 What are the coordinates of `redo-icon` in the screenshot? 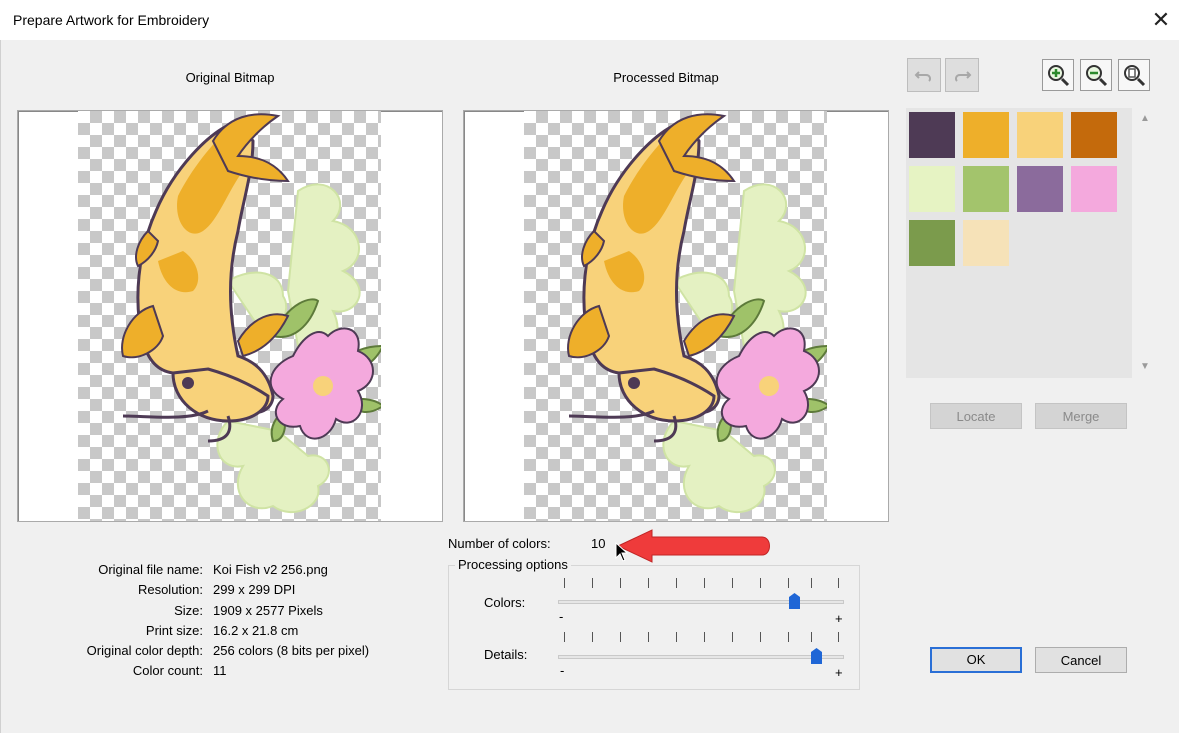 It's located at (963, 76).